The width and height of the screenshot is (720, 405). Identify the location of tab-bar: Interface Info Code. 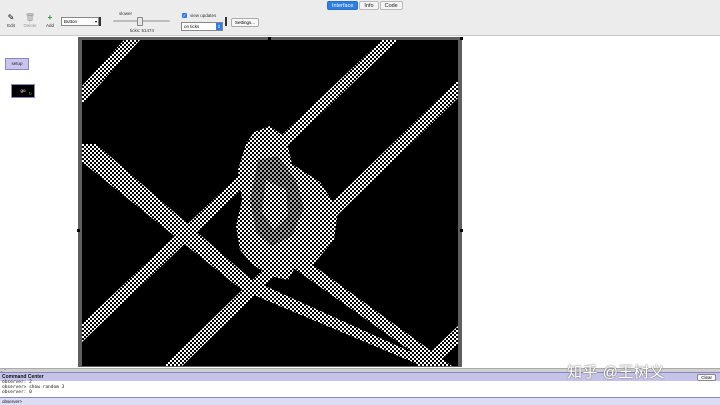
(365, 5).